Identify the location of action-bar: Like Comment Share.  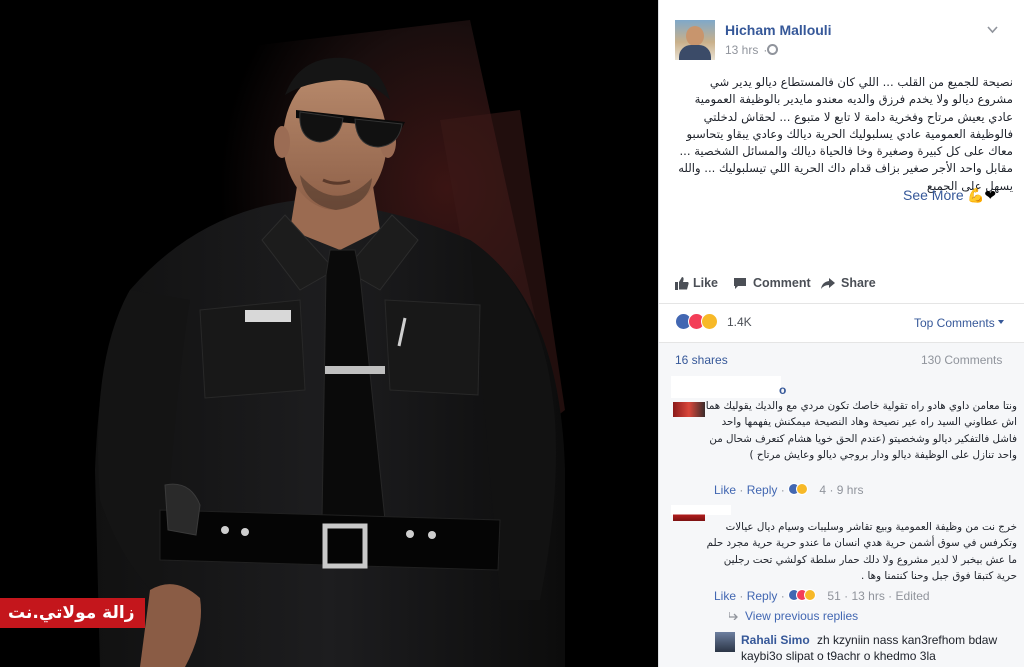
(841, 284).